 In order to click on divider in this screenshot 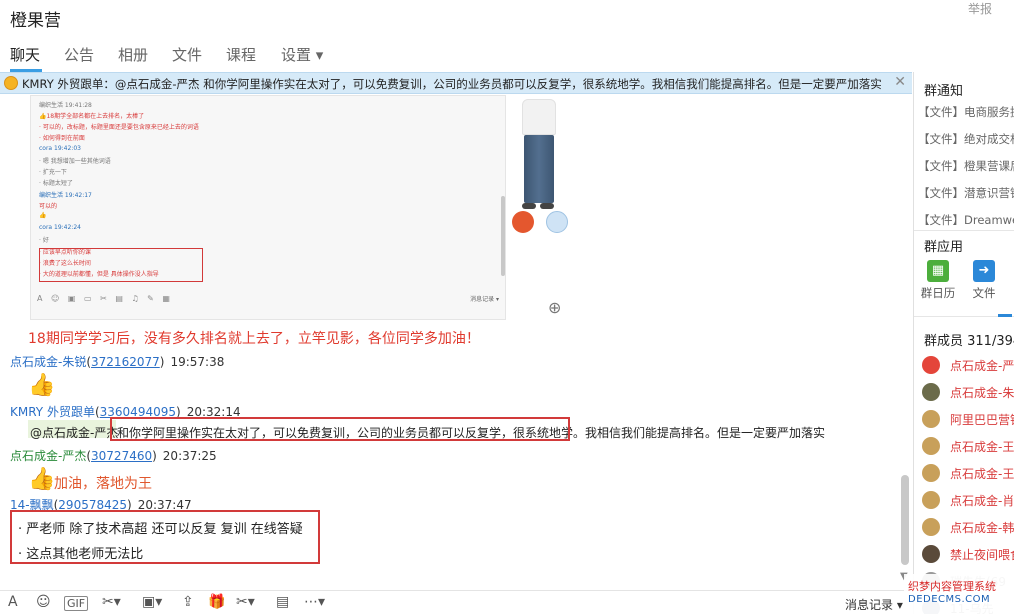, I will do `click(964, 230)`.